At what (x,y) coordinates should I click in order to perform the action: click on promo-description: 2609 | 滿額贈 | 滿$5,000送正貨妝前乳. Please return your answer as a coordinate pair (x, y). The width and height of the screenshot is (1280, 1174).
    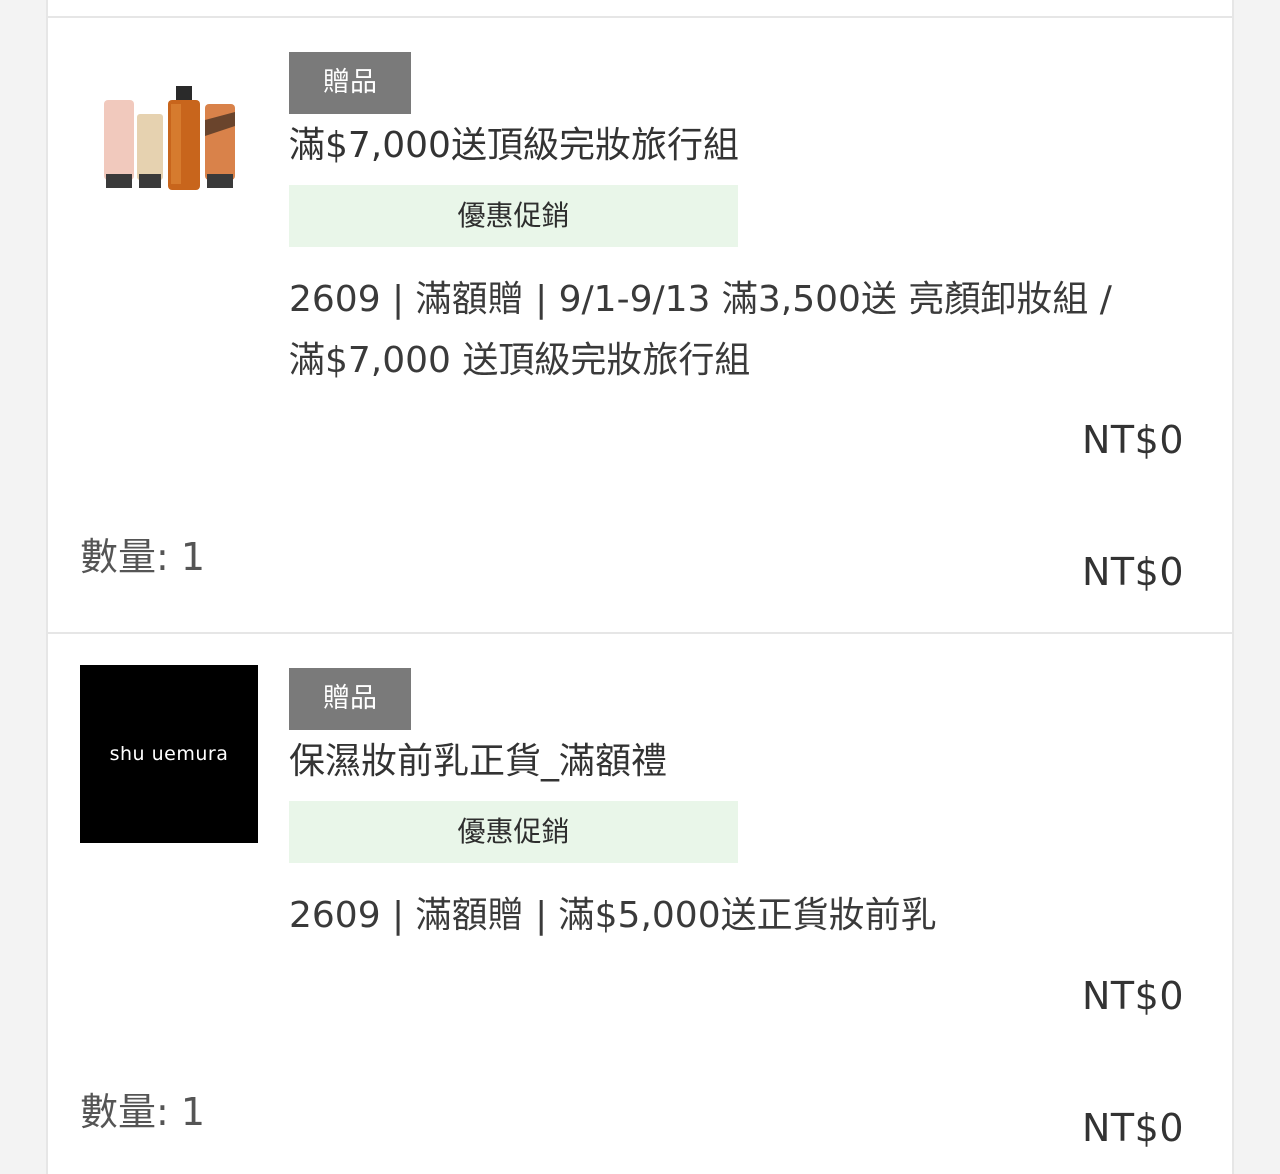
    Looking at the image, I should click on (736, 915).